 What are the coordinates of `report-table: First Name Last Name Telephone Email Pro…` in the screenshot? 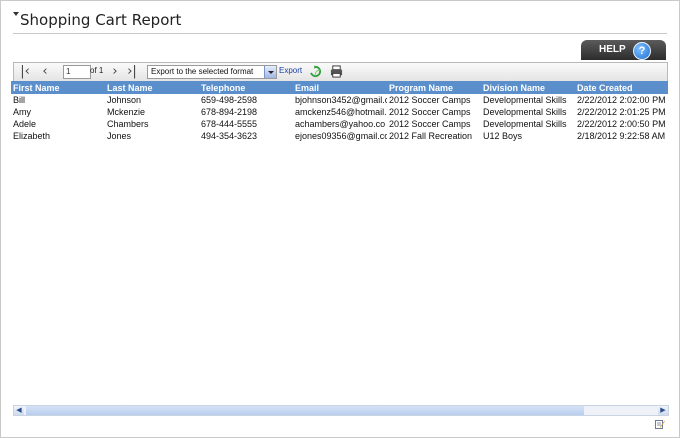 It's located at (339, 111).